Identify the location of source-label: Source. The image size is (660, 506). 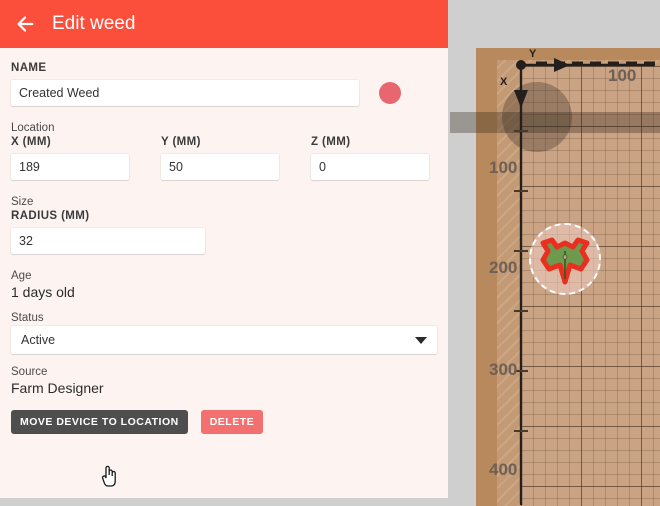
(29, 372).